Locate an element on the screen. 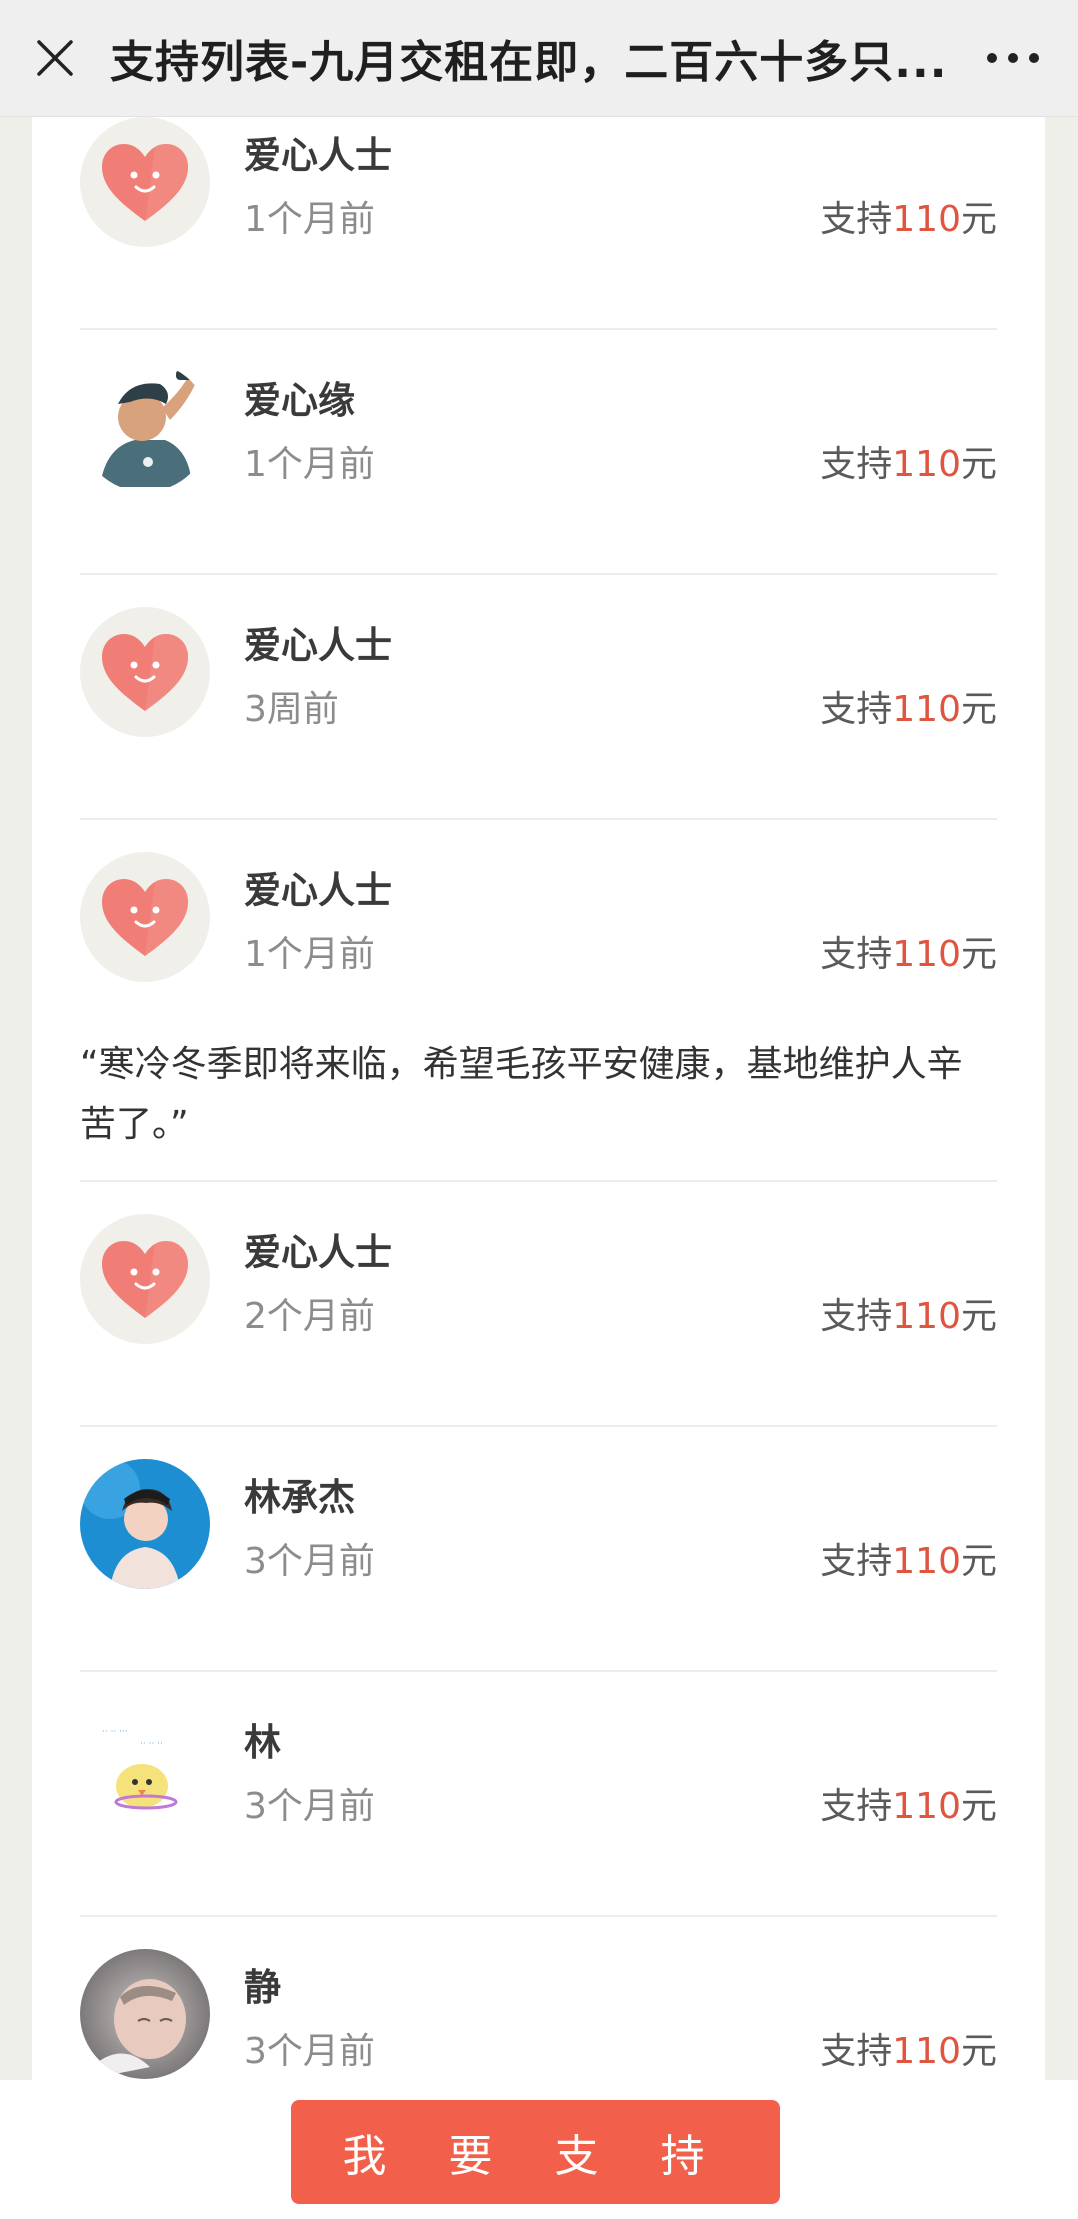  avatar: ·· ·· ··· ·· ·· ·· is located at coordinates (145, 1769).